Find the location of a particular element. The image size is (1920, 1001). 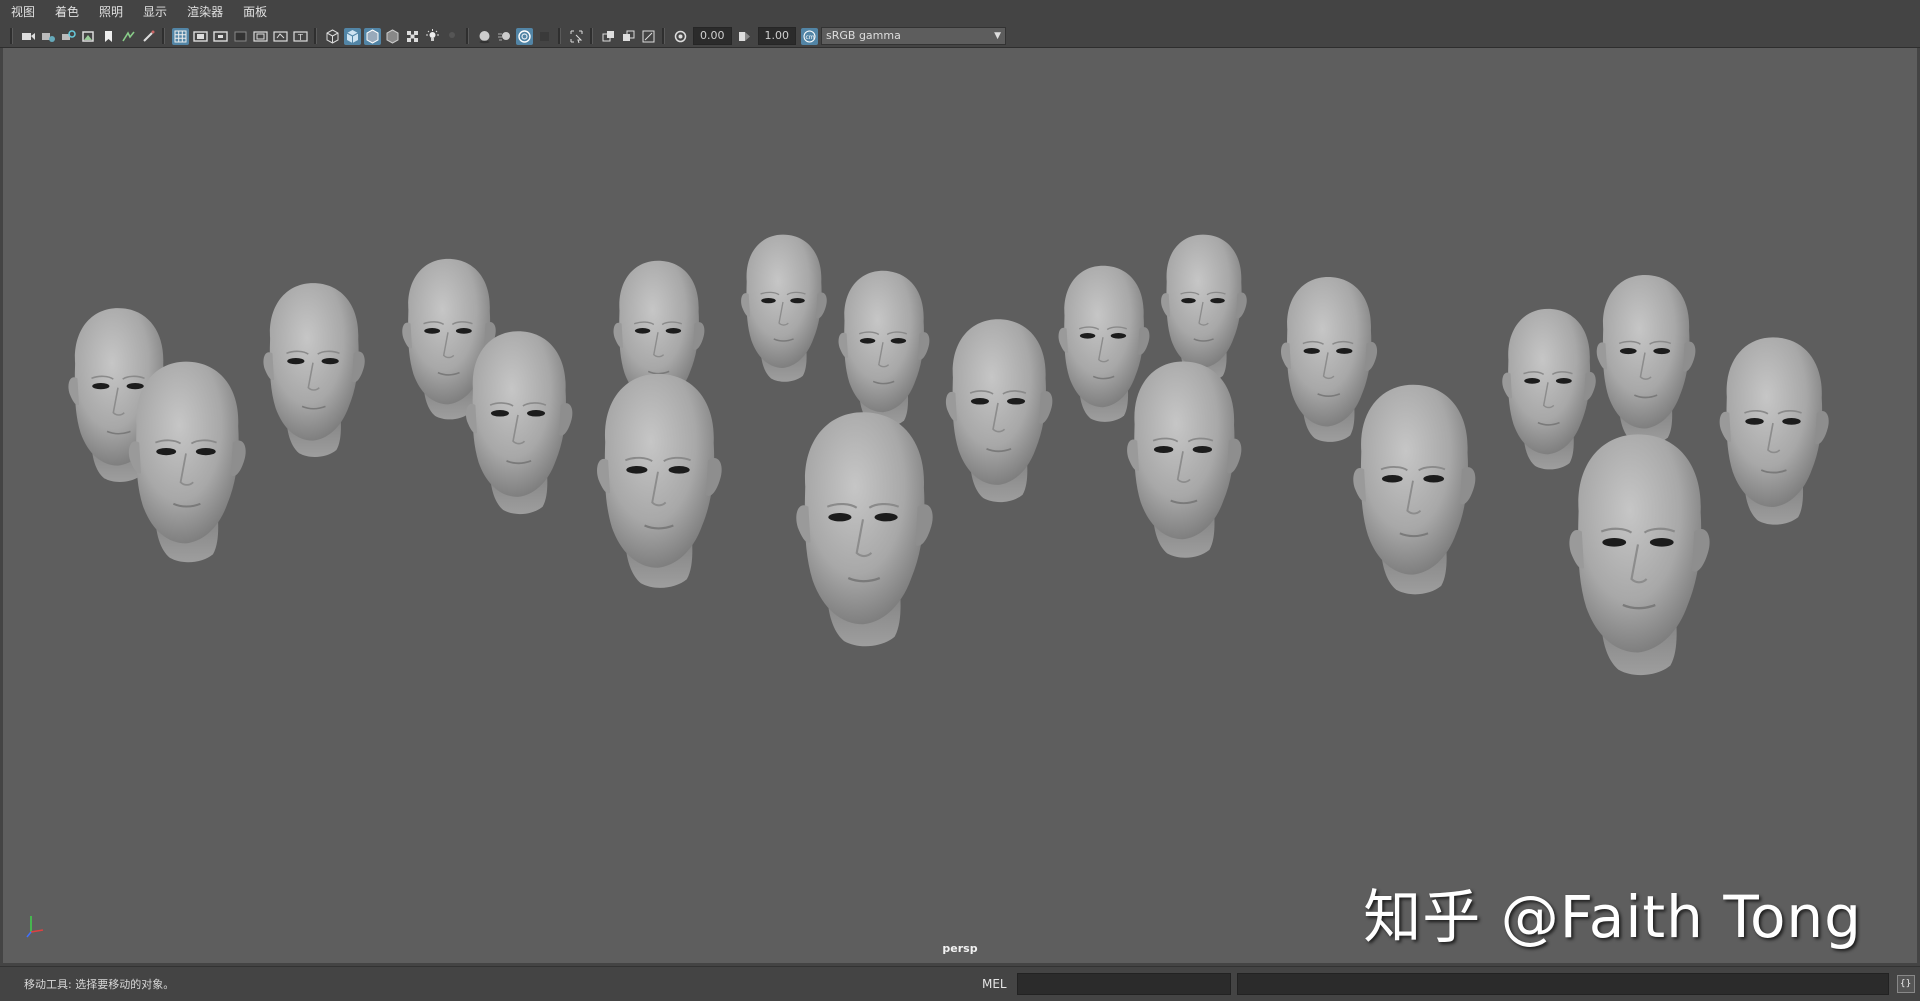

bookmark-icon is located at coordinates (108, 36).